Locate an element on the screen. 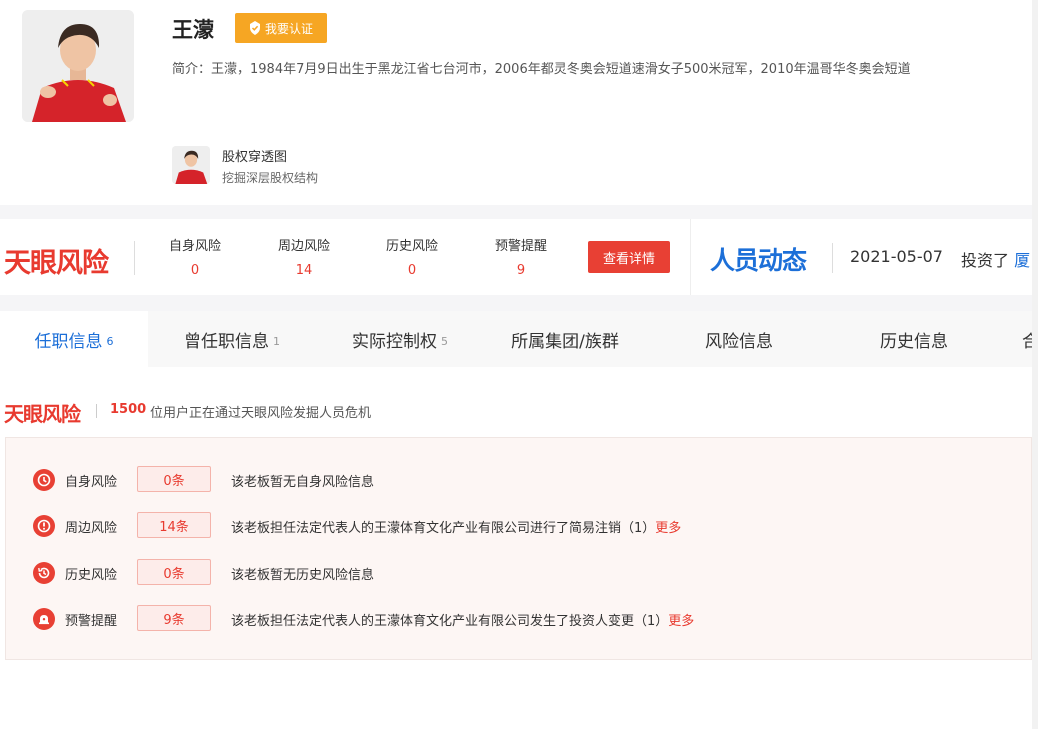 The width and height of the screenshot is (1038, 729). risk-label: 预警提醒 is located at coordinates (91, 621).